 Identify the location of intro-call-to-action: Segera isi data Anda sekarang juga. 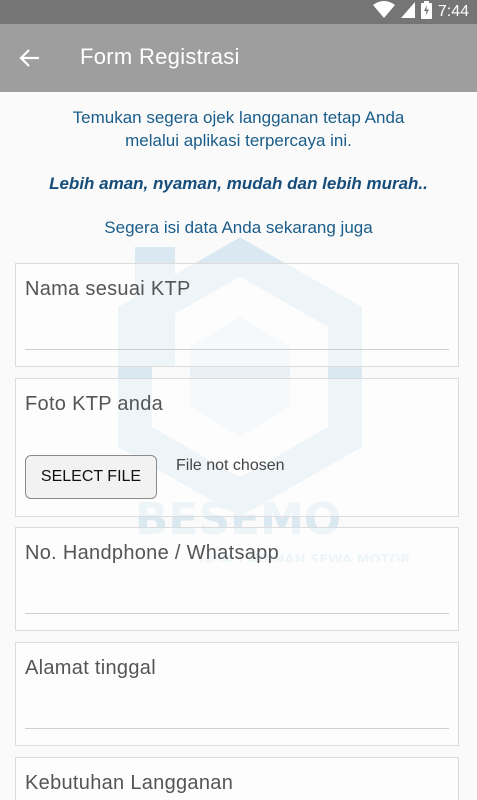
(238, 227).